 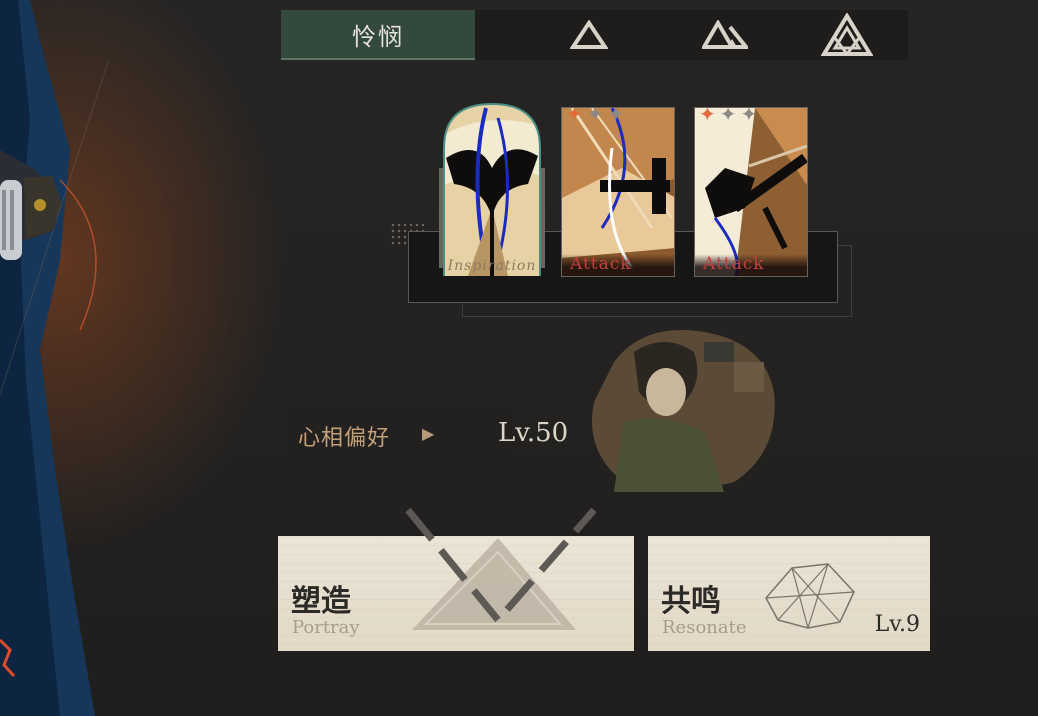 I want to click on resonate-level: Lv.9, so click(x=897, y=624).